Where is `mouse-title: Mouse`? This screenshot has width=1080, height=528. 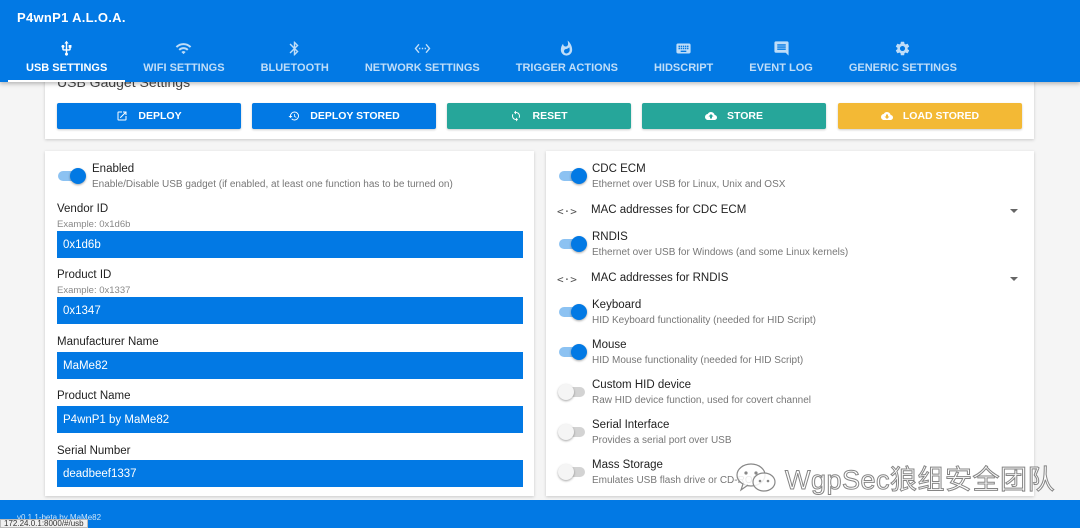 mouse-title: Mouse is located at coordinates (609, 345).